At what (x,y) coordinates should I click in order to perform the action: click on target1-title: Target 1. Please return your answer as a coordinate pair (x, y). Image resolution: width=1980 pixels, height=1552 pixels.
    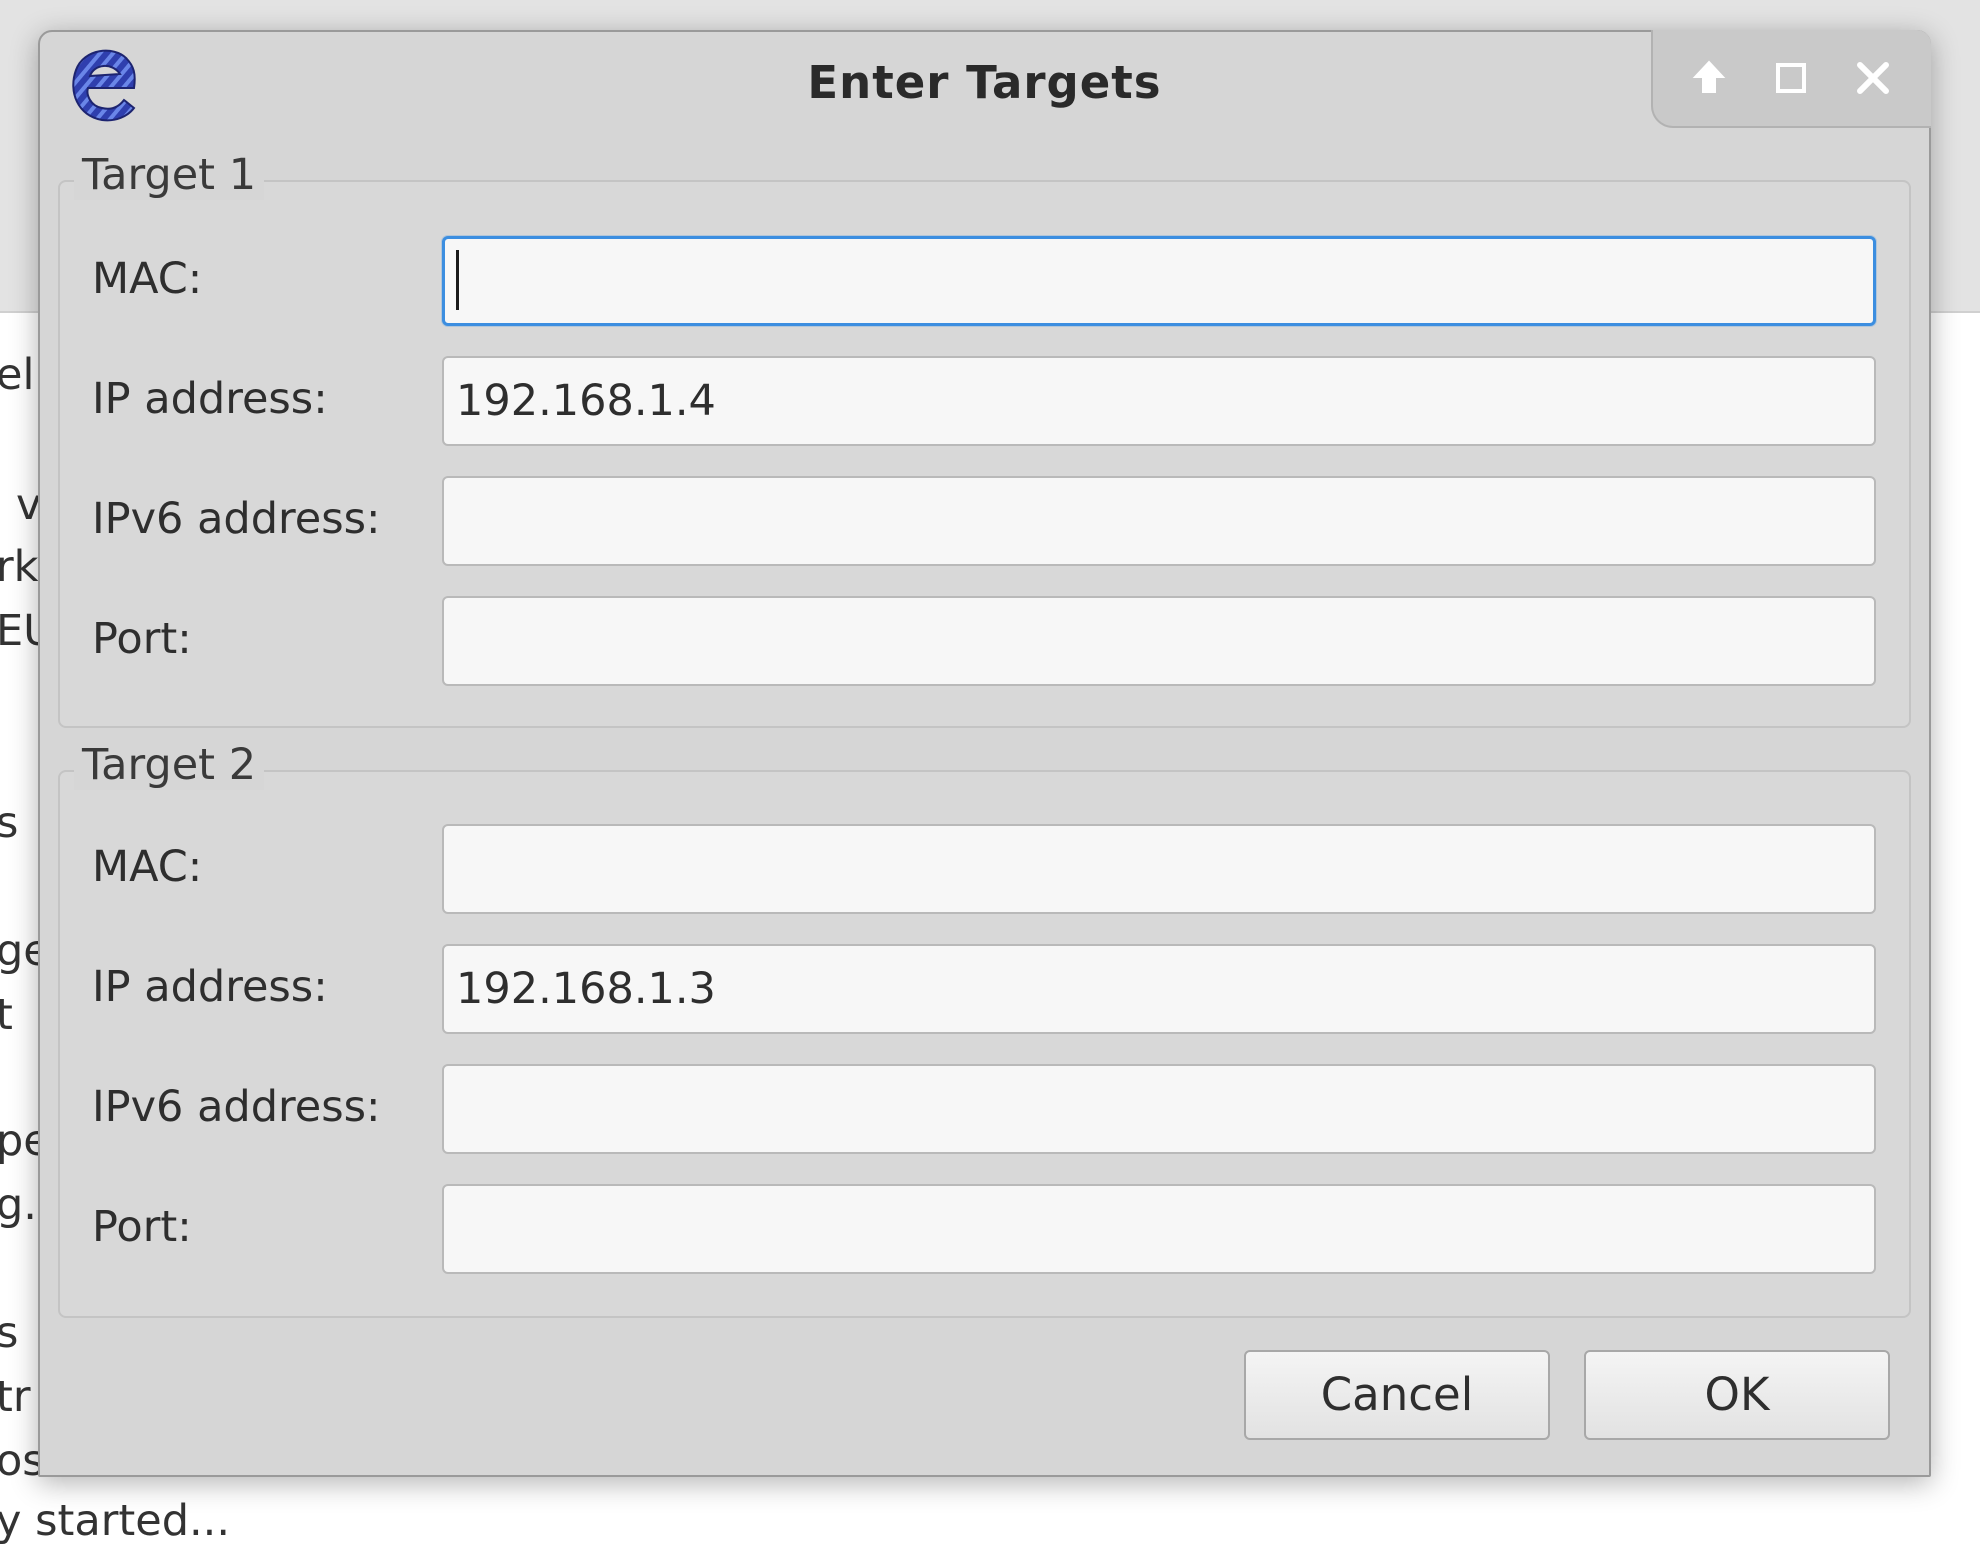
    Looking at the image, I should click on (169, 175).